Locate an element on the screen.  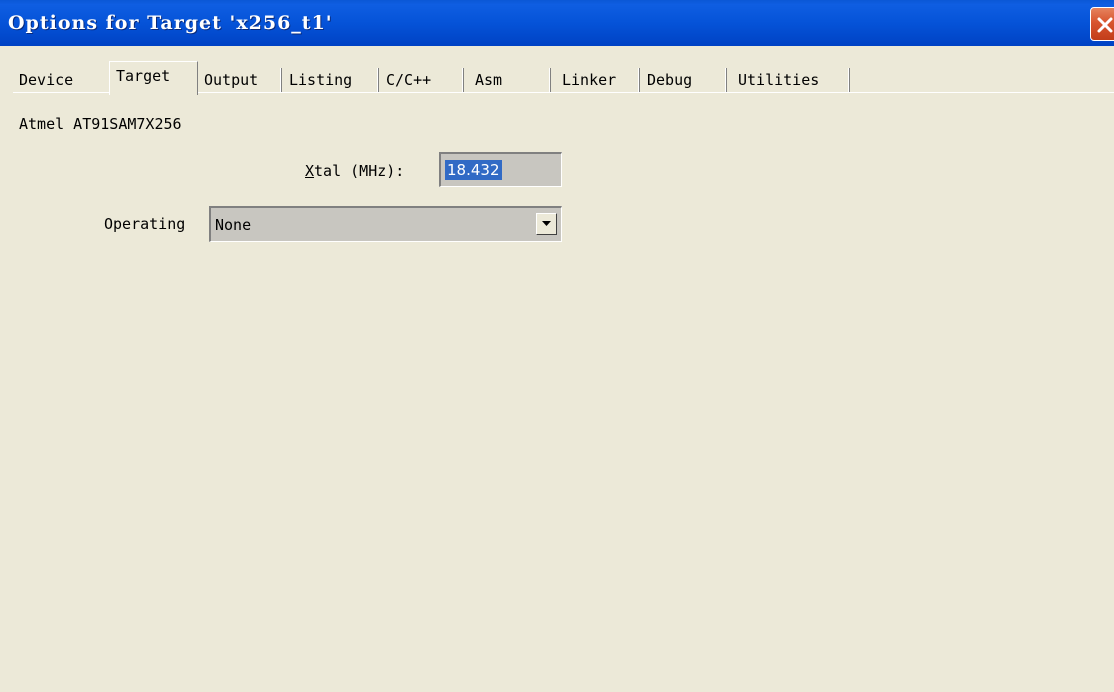
tab-linker: Linker is located at coordinates (596, 80).